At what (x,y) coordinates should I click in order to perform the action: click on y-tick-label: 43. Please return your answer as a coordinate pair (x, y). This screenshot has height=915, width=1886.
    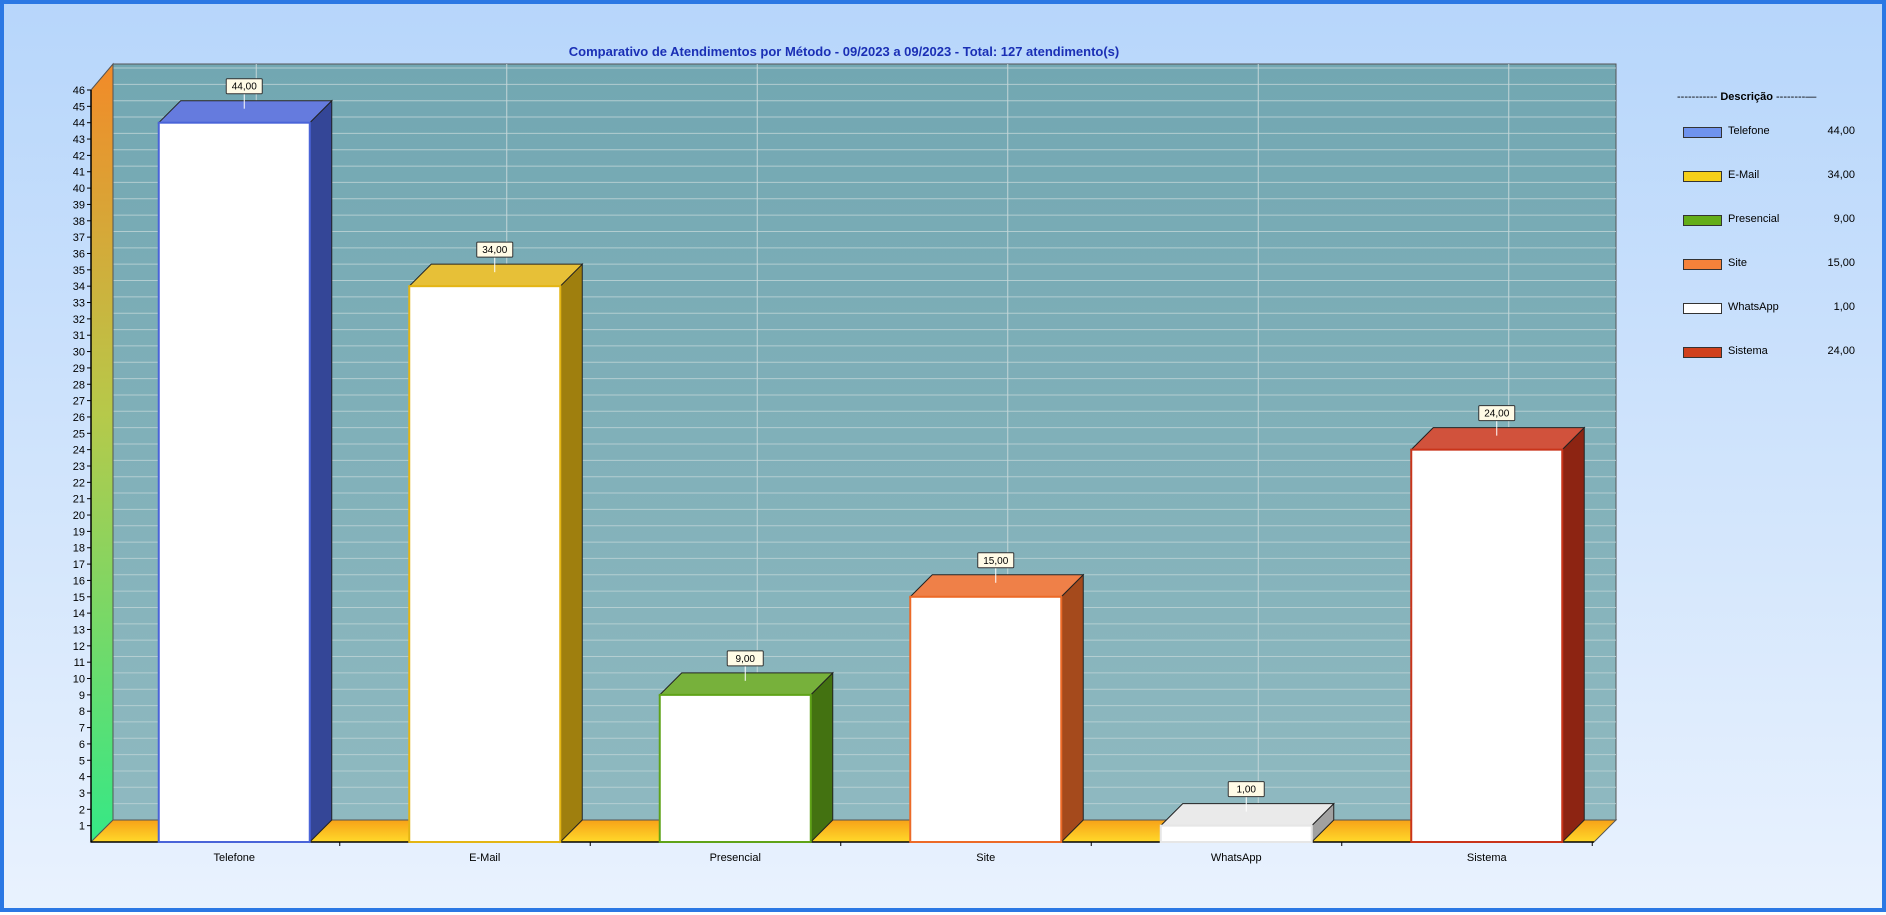
    Looking at the image, I should click on (79, 140).